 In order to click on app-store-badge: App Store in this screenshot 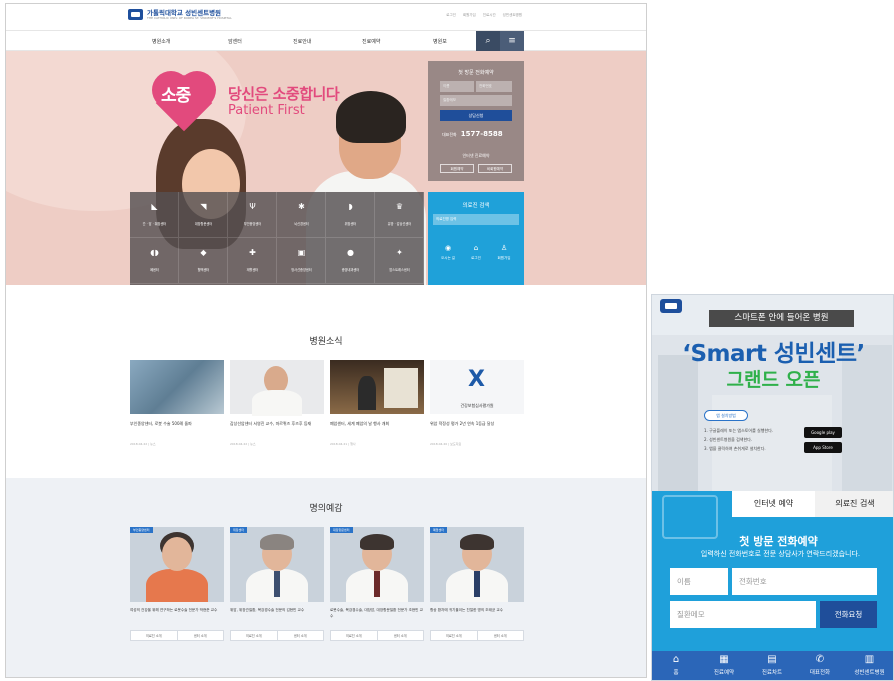, I will do `click(823, 447)`.